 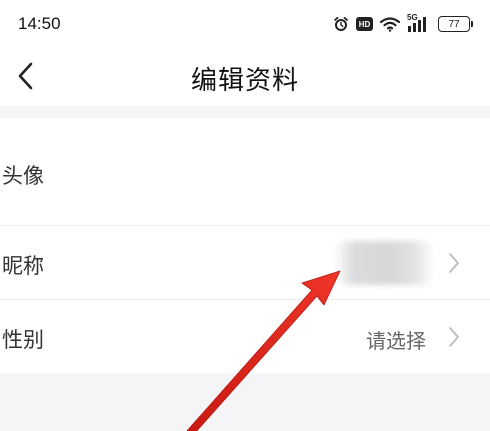 What do you see at coordinates (419, 23) in the screenshot?
I see `5g-signal-icon: 5G` at bounding box center [419, 23].